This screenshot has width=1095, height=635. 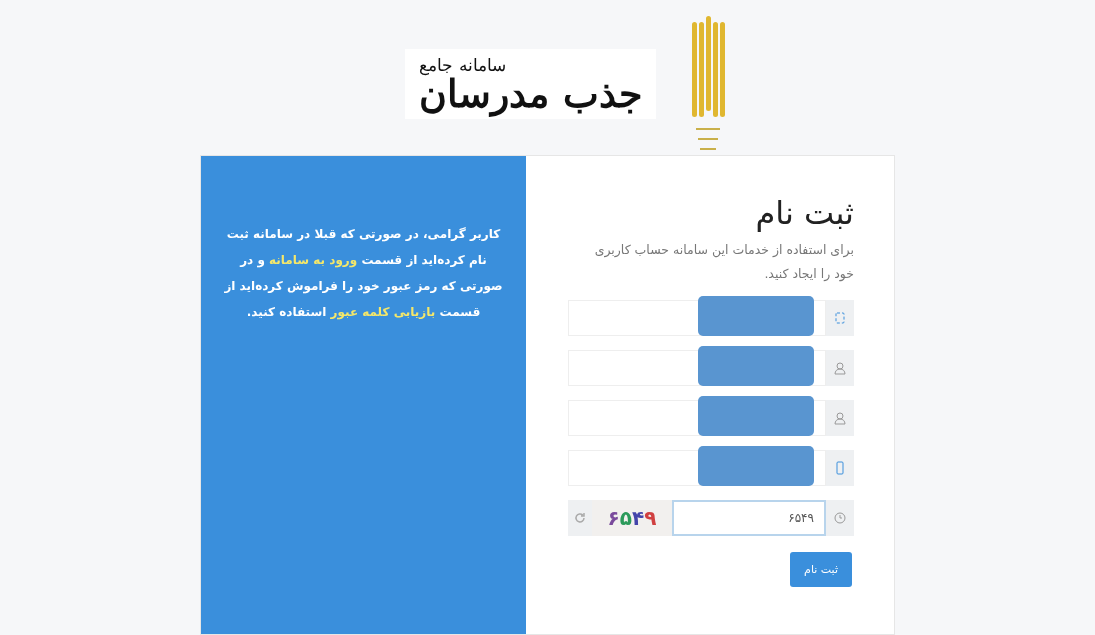 I want to click on captcha-field: ۶۵۴۹, so click(x=749, y=518).